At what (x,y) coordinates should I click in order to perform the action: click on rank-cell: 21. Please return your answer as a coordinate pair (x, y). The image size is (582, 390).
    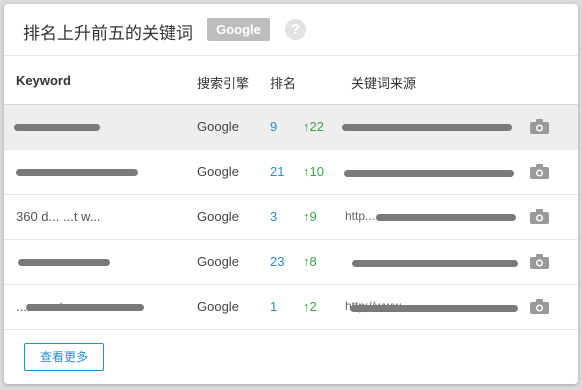
    Looking at the image, I should click on (277, 171).